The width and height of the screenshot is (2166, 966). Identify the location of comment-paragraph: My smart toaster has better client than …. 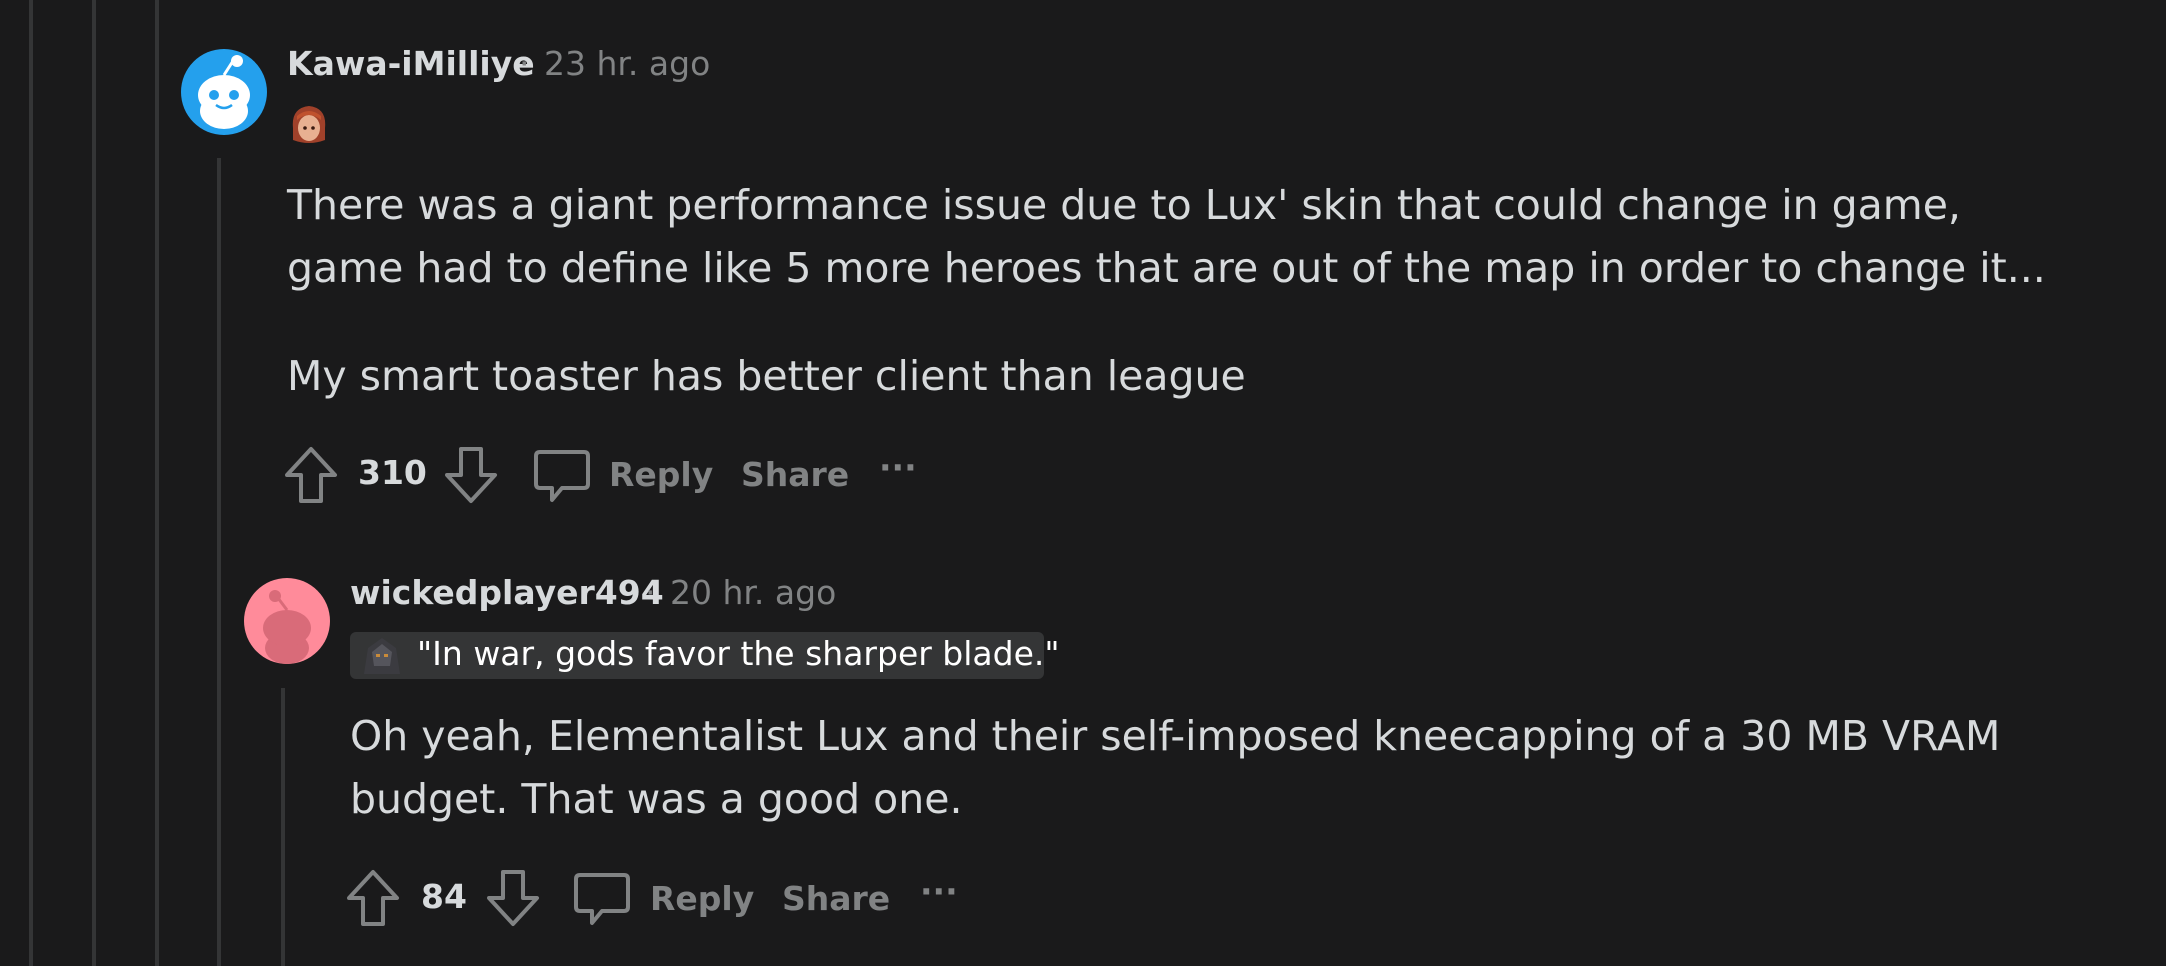
(766, 376).